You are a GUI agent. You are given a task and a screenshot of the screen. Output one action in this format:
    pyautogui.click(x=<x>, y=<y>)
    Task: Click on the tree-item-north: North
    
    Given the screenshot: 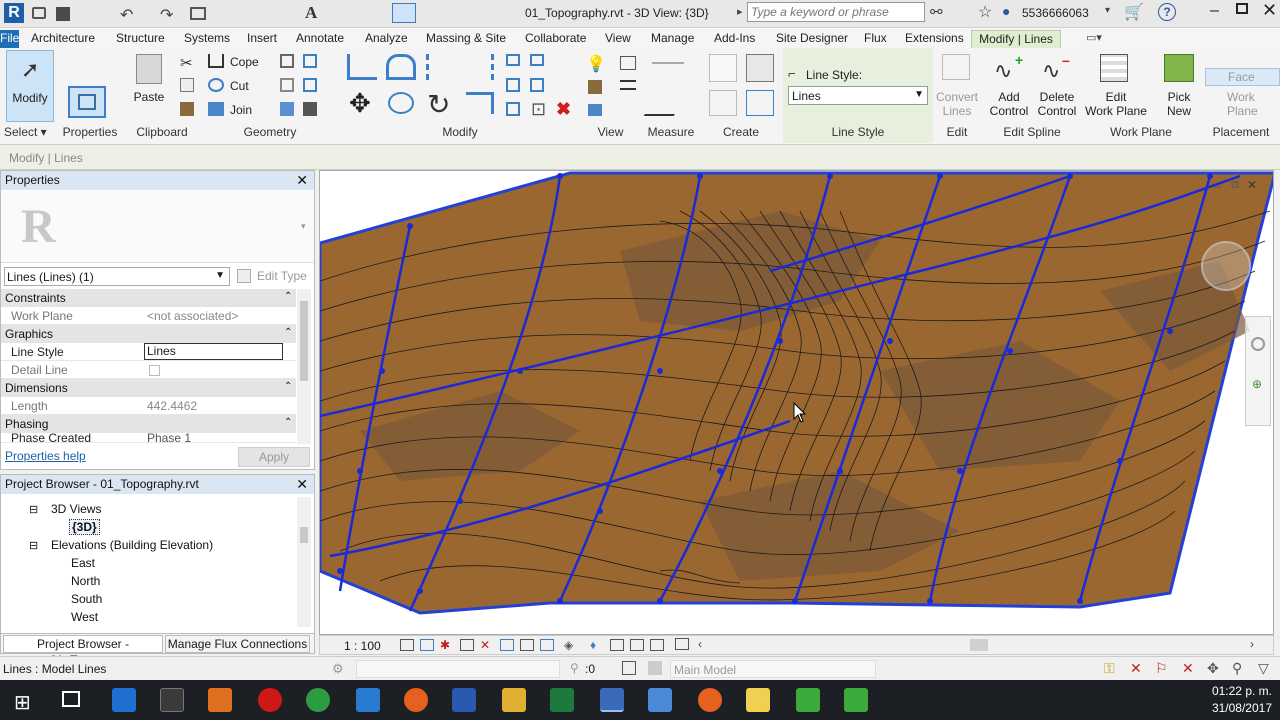 What is the action you would take?
    pyautogui.click(x=85, y=581)
    